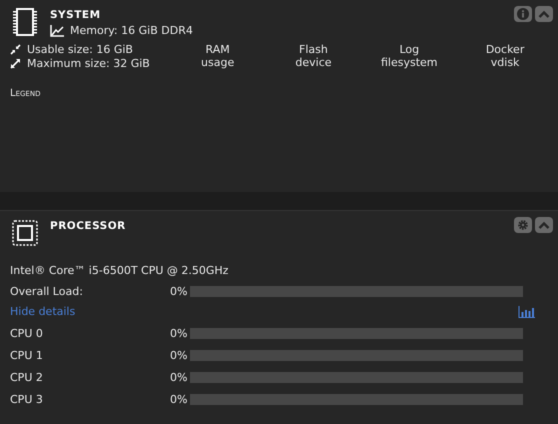 The image size is (558, 424). I want to click on maximum-size: Maximum size: 32 GiB, so click(88, 63).